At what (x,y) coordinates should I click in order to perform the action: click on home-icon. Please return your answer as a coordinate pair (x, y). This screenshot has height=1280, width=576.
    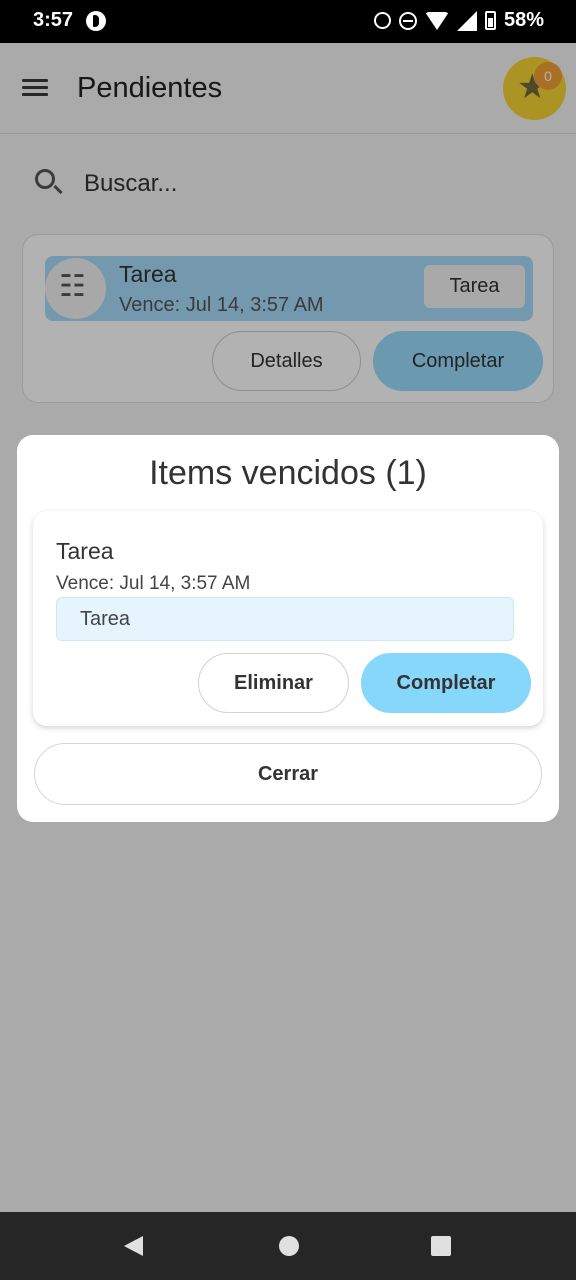
    Looking at the image, I should click on (289, 1246).